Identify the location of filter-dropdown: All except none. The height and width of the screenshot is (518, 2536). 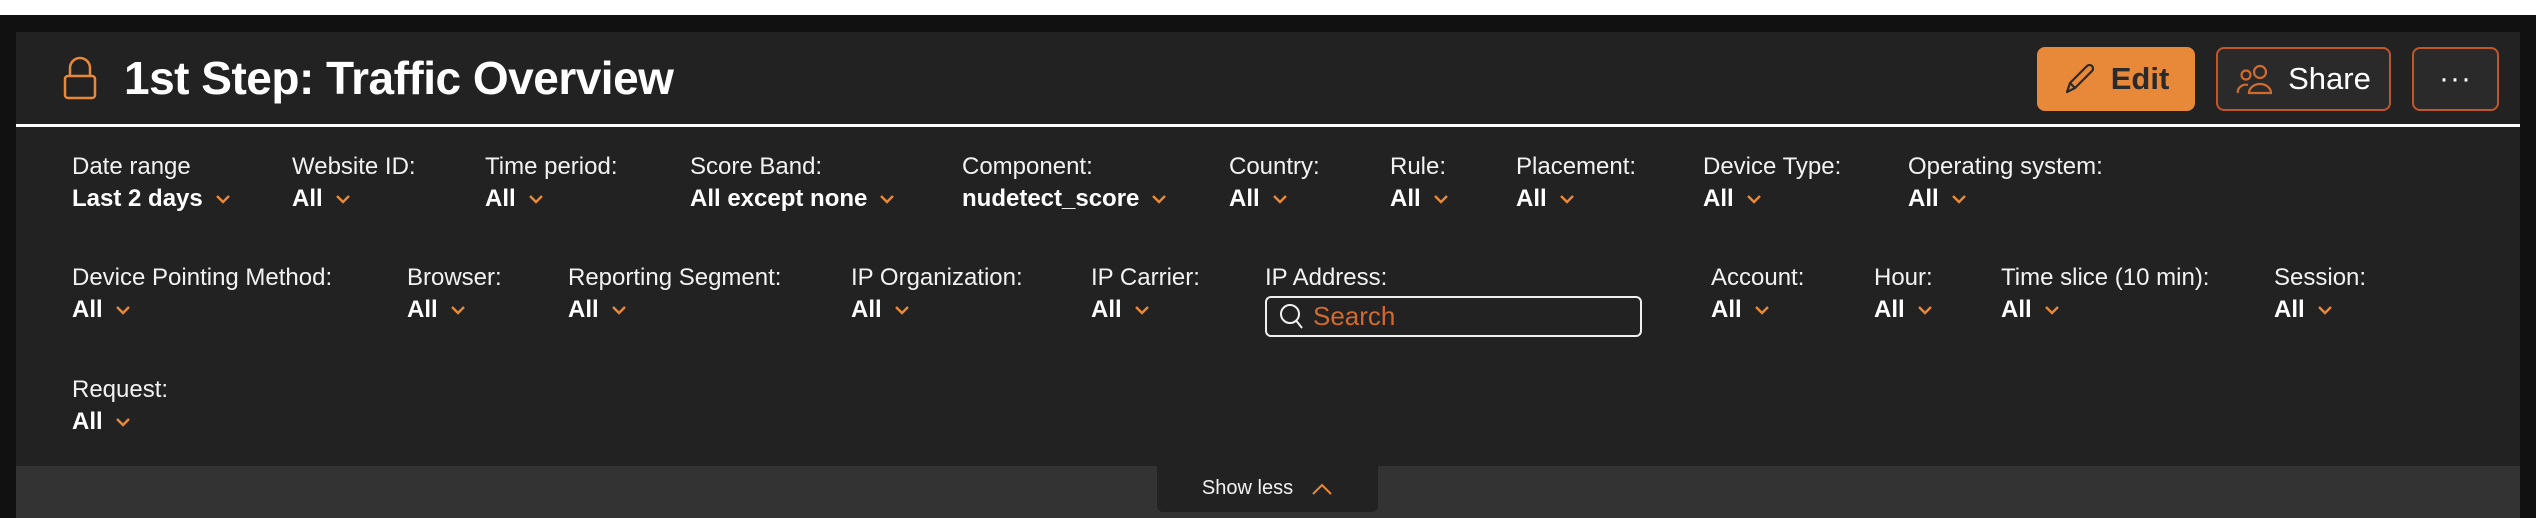
(792, 199).